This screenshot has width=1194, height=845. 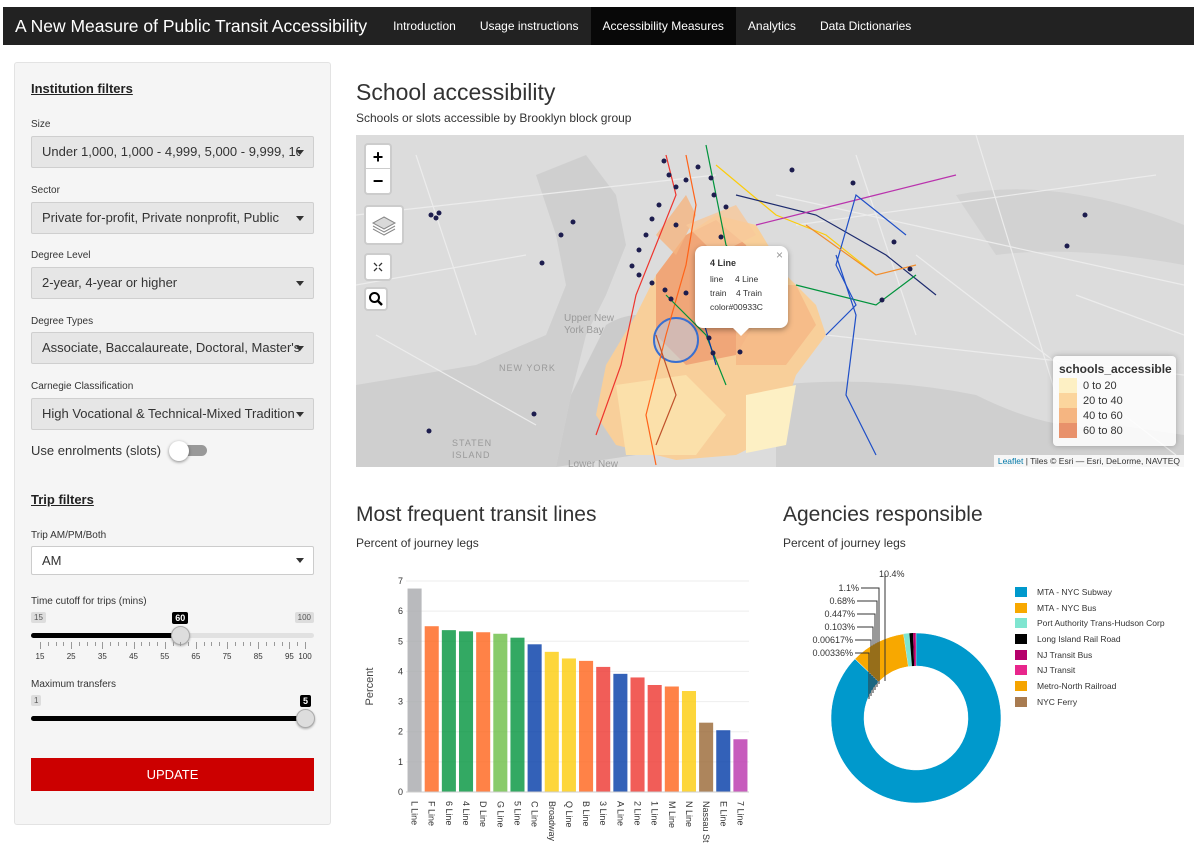 What do you see at coordinates (654, 738) in the screenshot?
I see `bar-1-line` at bounding box center [654, 738].